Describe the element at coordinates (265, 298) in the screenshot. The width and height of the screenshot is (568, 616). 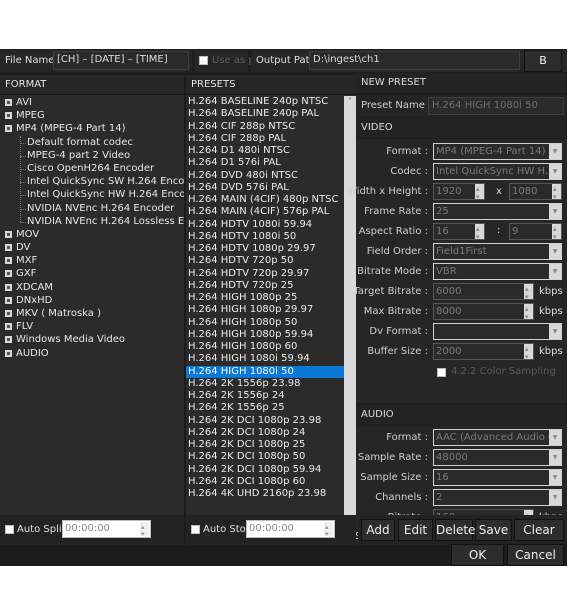
I see `preset-item: H.264 HIGH 1080p 25` at that location.